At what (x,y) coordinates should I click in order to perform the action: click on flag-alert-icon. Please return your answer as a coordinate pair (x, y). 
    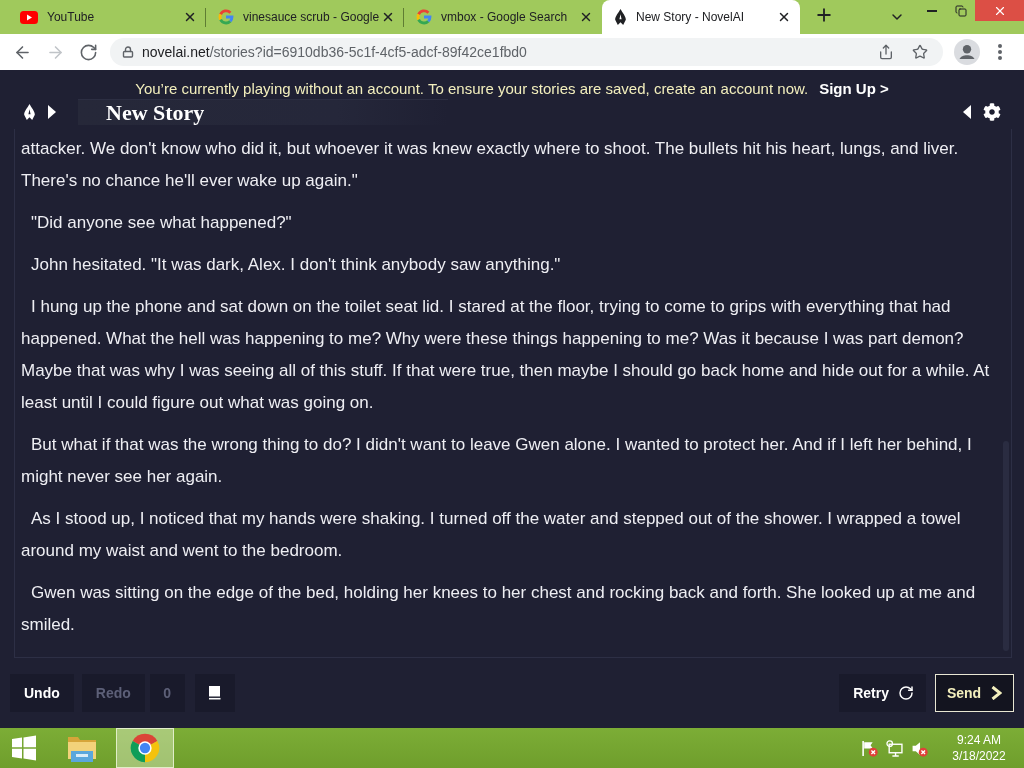
    Looking at the image, I should click on (869, 748).